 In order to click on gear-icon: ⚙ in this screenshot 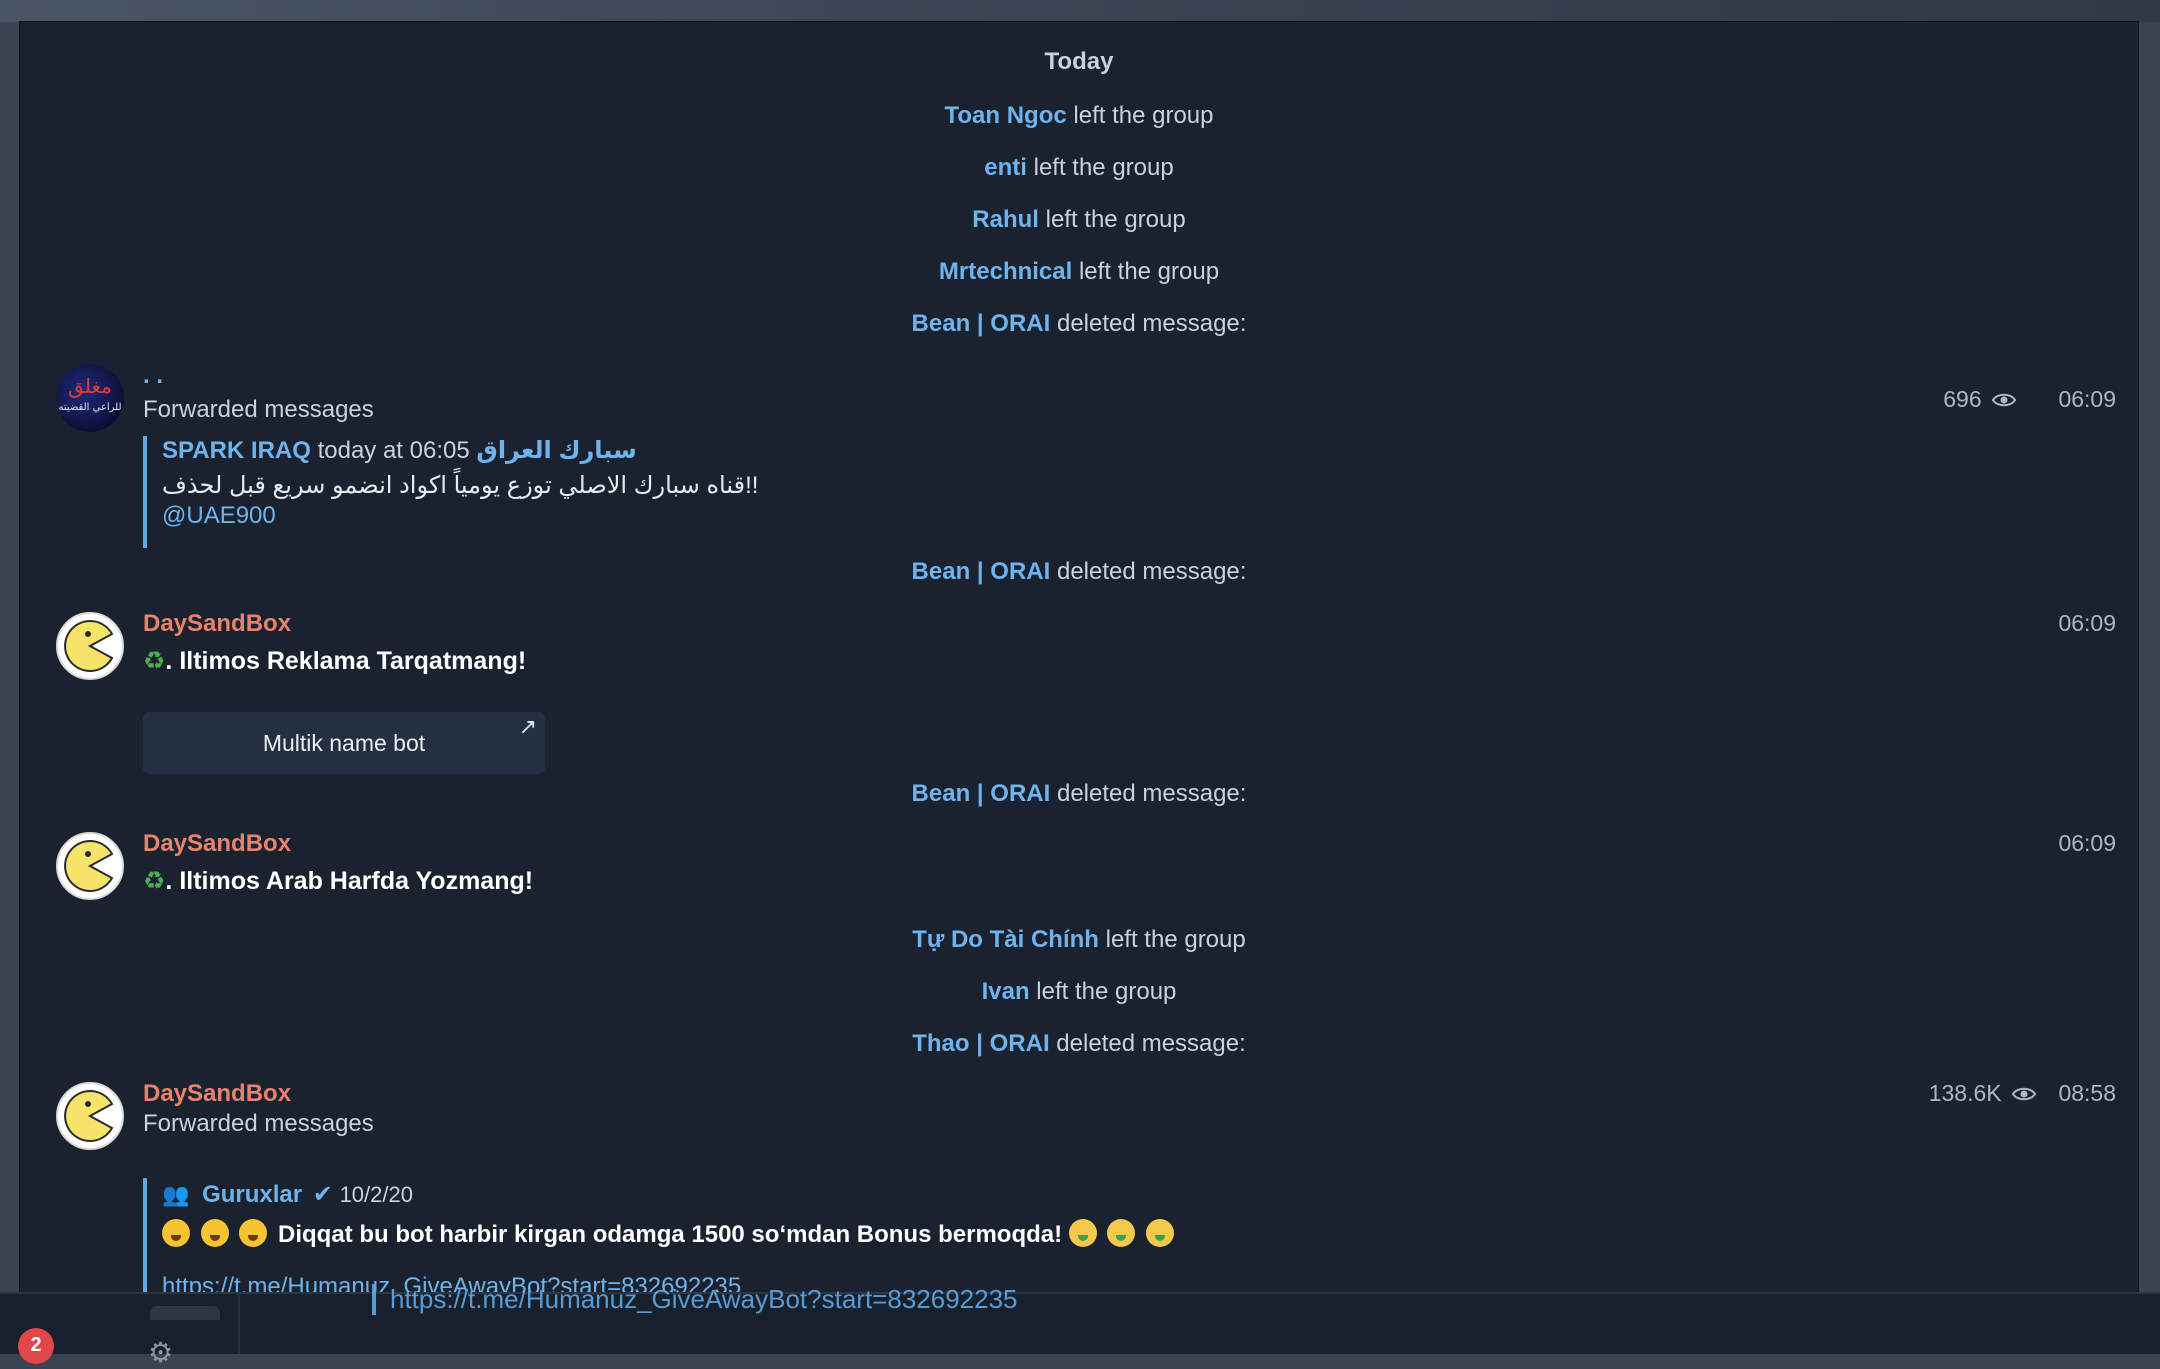, I will do `click(160, 1352)`.